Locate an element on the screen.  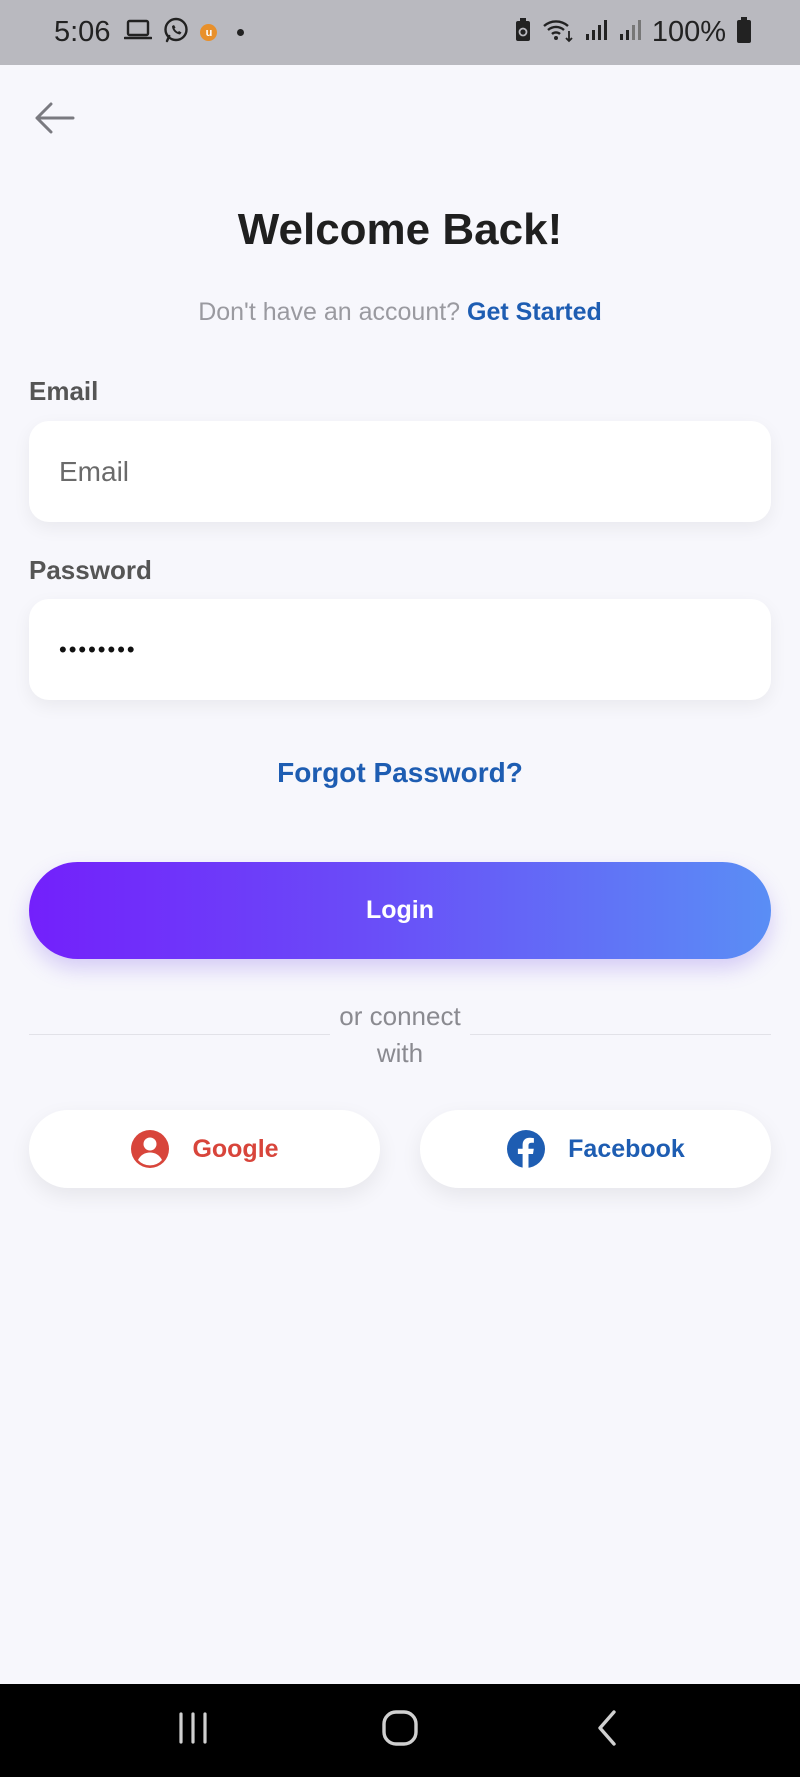
status-bar: 5:06 u 100% is located at coordinates (400, 32).